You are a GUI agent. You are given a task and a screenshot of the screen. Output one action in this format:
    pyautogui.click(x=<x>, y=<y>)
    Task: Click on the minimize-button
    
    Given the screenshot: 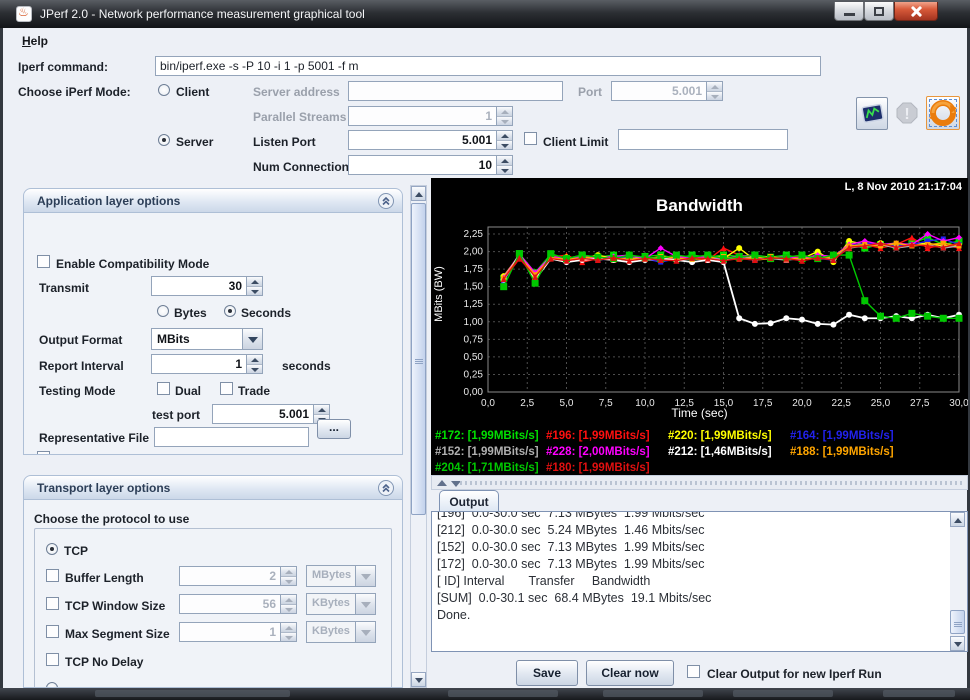 What is the action you would take?
    pyautogui.click(x=849, y=11)
    